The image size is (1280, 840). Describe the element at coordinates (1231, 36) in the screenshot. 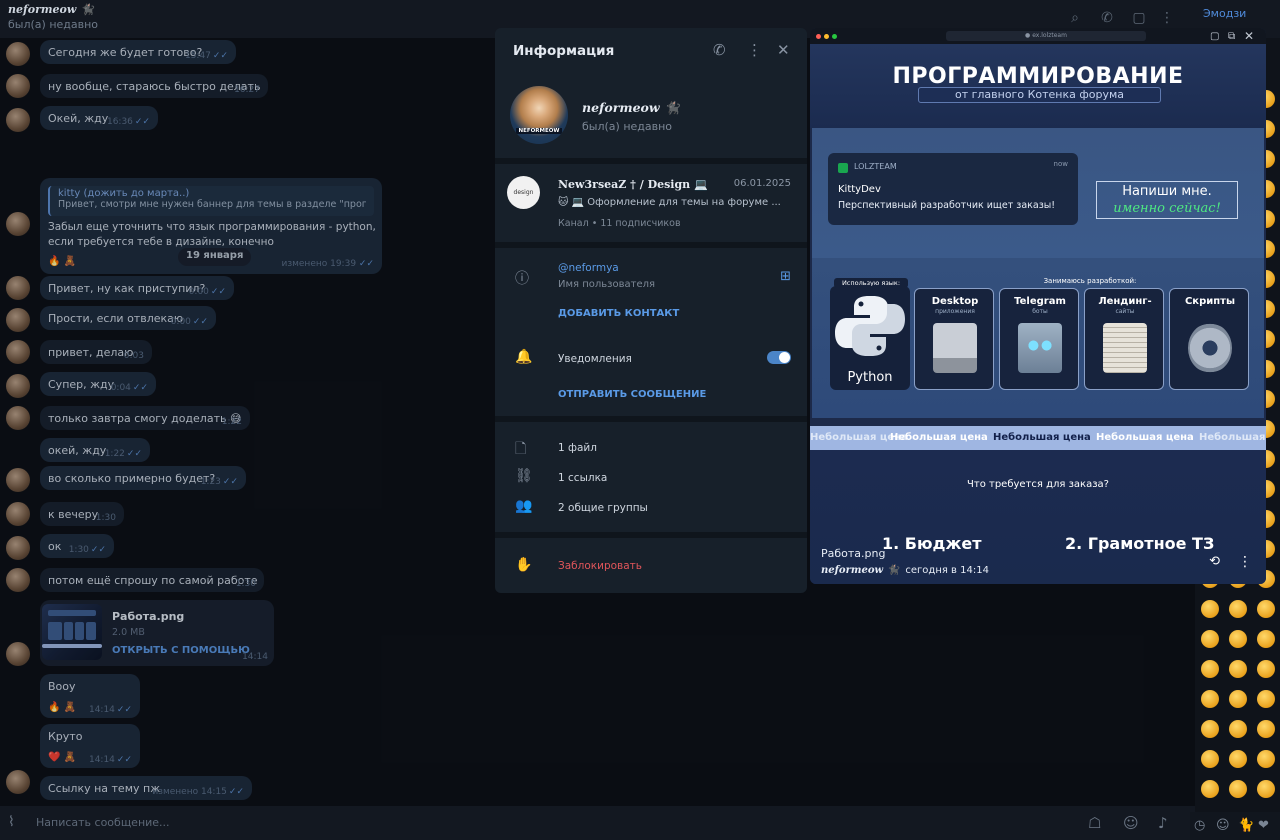

I see `copy-icon: ⧉` at that location.